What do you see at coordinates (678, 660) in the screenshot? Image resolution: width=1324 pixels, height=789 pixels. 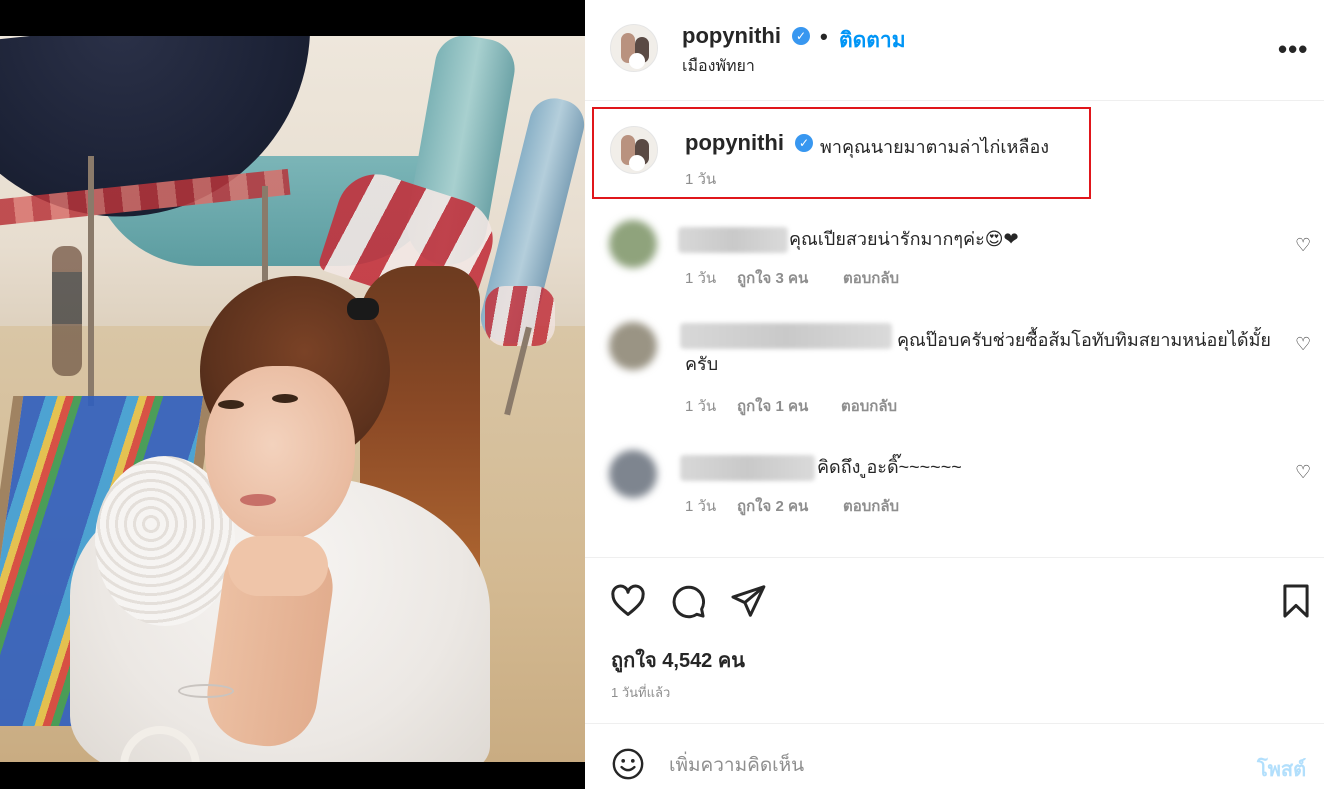 I see `likes-count: ถูกใจ 4,542 คน` at bounding box center [678, 660].